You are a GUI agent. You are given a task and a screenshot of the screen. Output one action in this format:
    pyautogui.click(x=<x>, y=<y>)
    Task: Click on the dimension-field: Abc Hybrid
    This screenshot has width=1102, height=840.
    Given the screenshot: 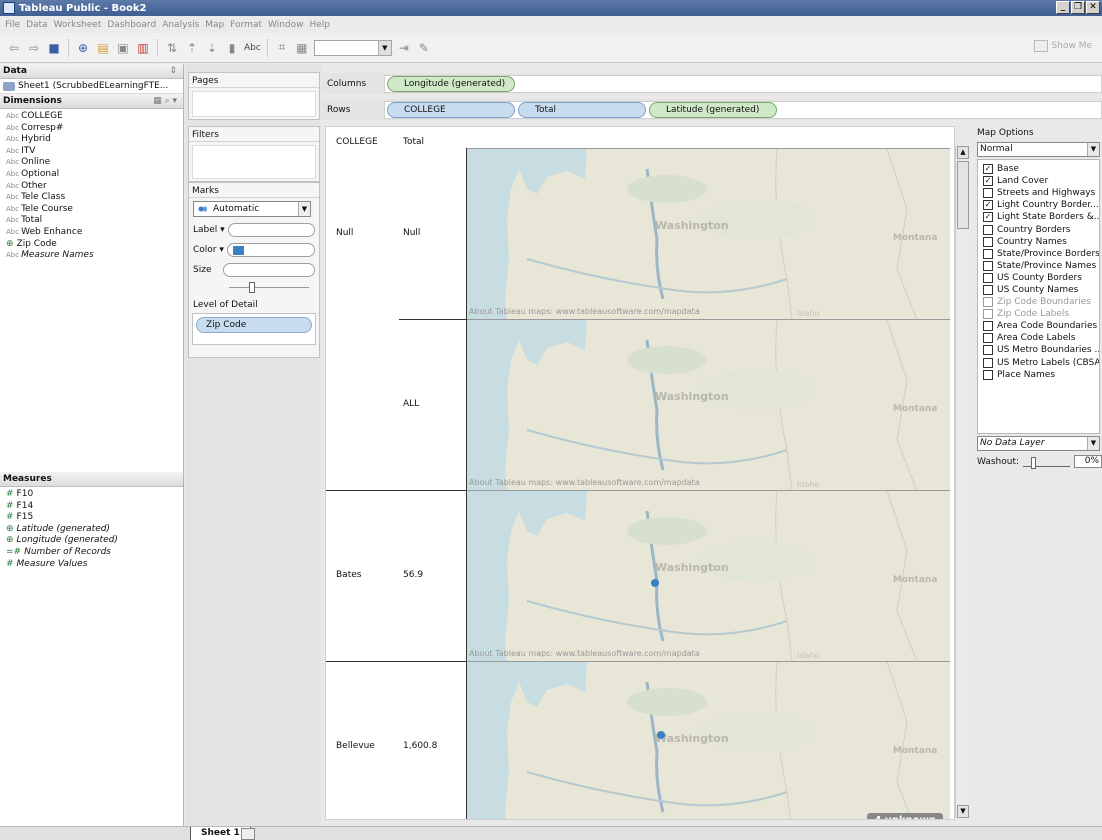 What is the action you would take?
    pyautogui.click(x=91, y=140)
    